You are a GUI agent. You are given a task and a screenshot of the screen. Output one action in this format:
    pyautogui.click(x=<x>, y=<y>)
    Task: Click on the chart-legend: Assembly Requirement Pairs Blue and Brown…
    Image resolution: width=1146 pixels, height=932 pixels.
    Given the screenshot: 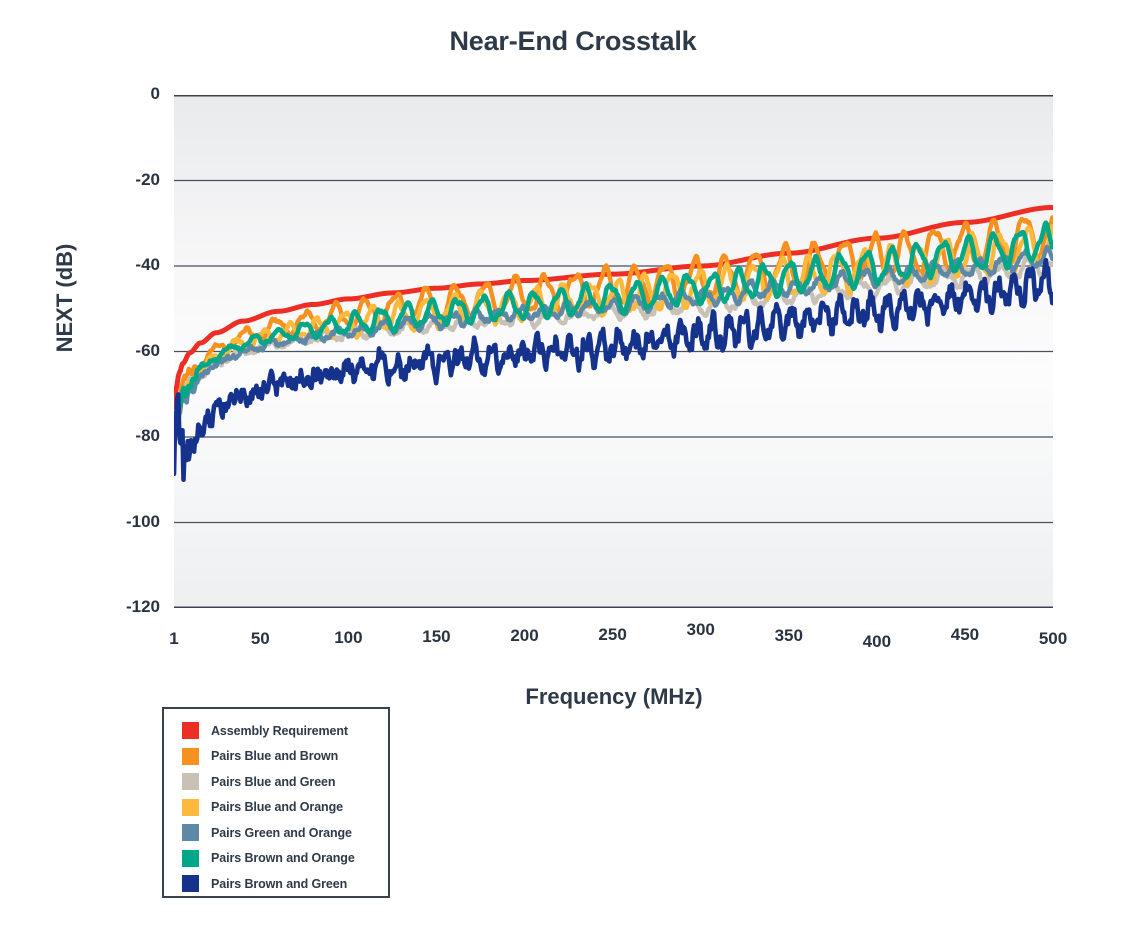 What is the action you would take?
    pyautogui.click(x=276, y=802)
    